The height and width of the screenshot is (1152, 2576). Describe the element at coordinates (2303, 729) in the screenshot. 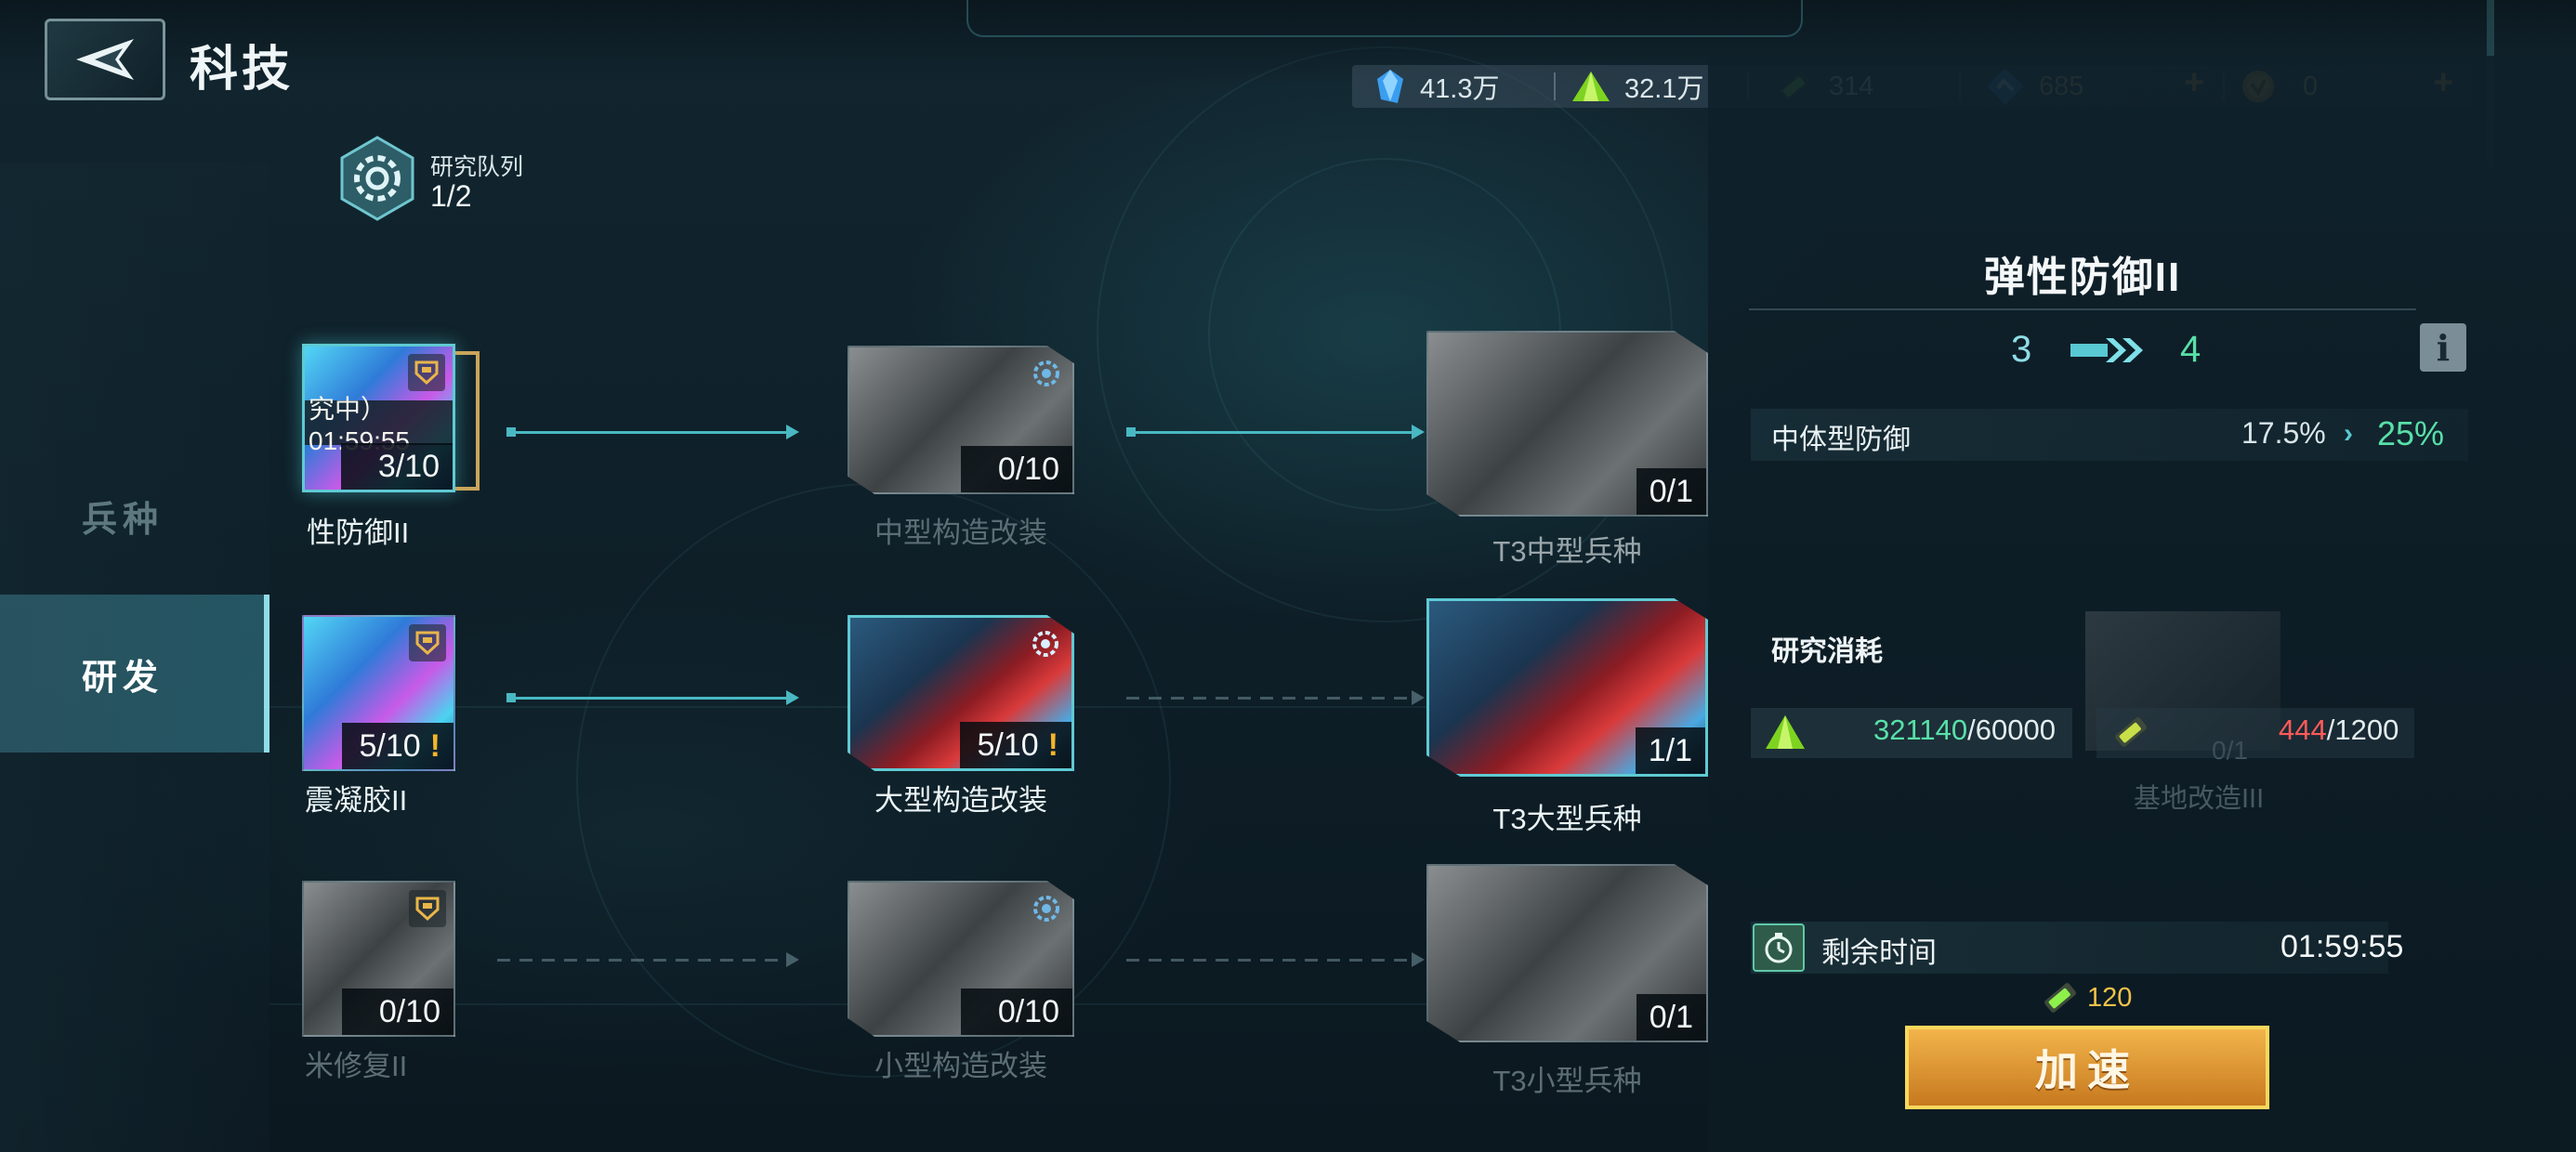

I see `cost-have: 444` at that location.